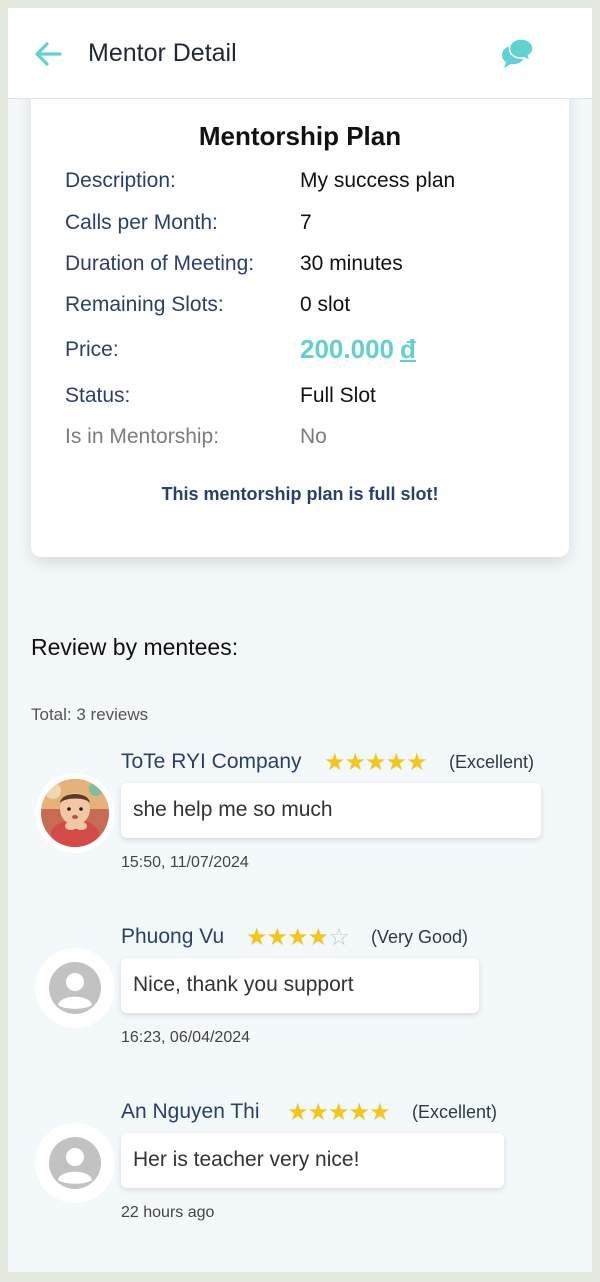 Image resolution: width=600 pixels, height=1282 pixels. What do you see at coordinates (190, 1111) in the screenshot?
I see `reviewer-name: An Nguyen Thi` at bounding box center [190, 1111].